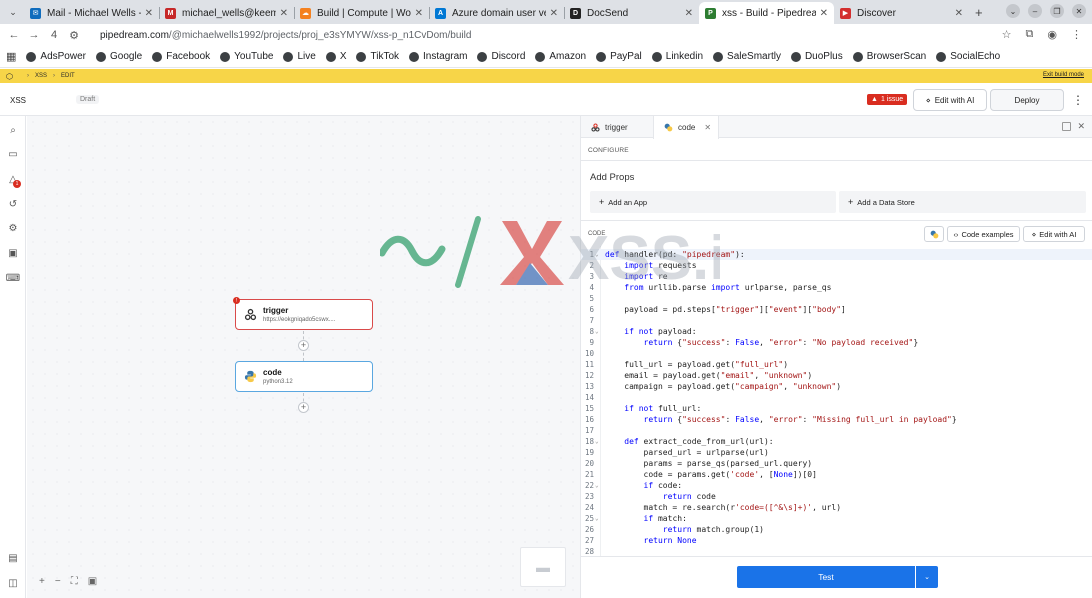 The height and width of the screenshot is (598, 1092). What do you see at coordinates (983, 234) in the screenshot?
I see `code-examples-button: ‹› Code examples` at bounding box center [983, 234].